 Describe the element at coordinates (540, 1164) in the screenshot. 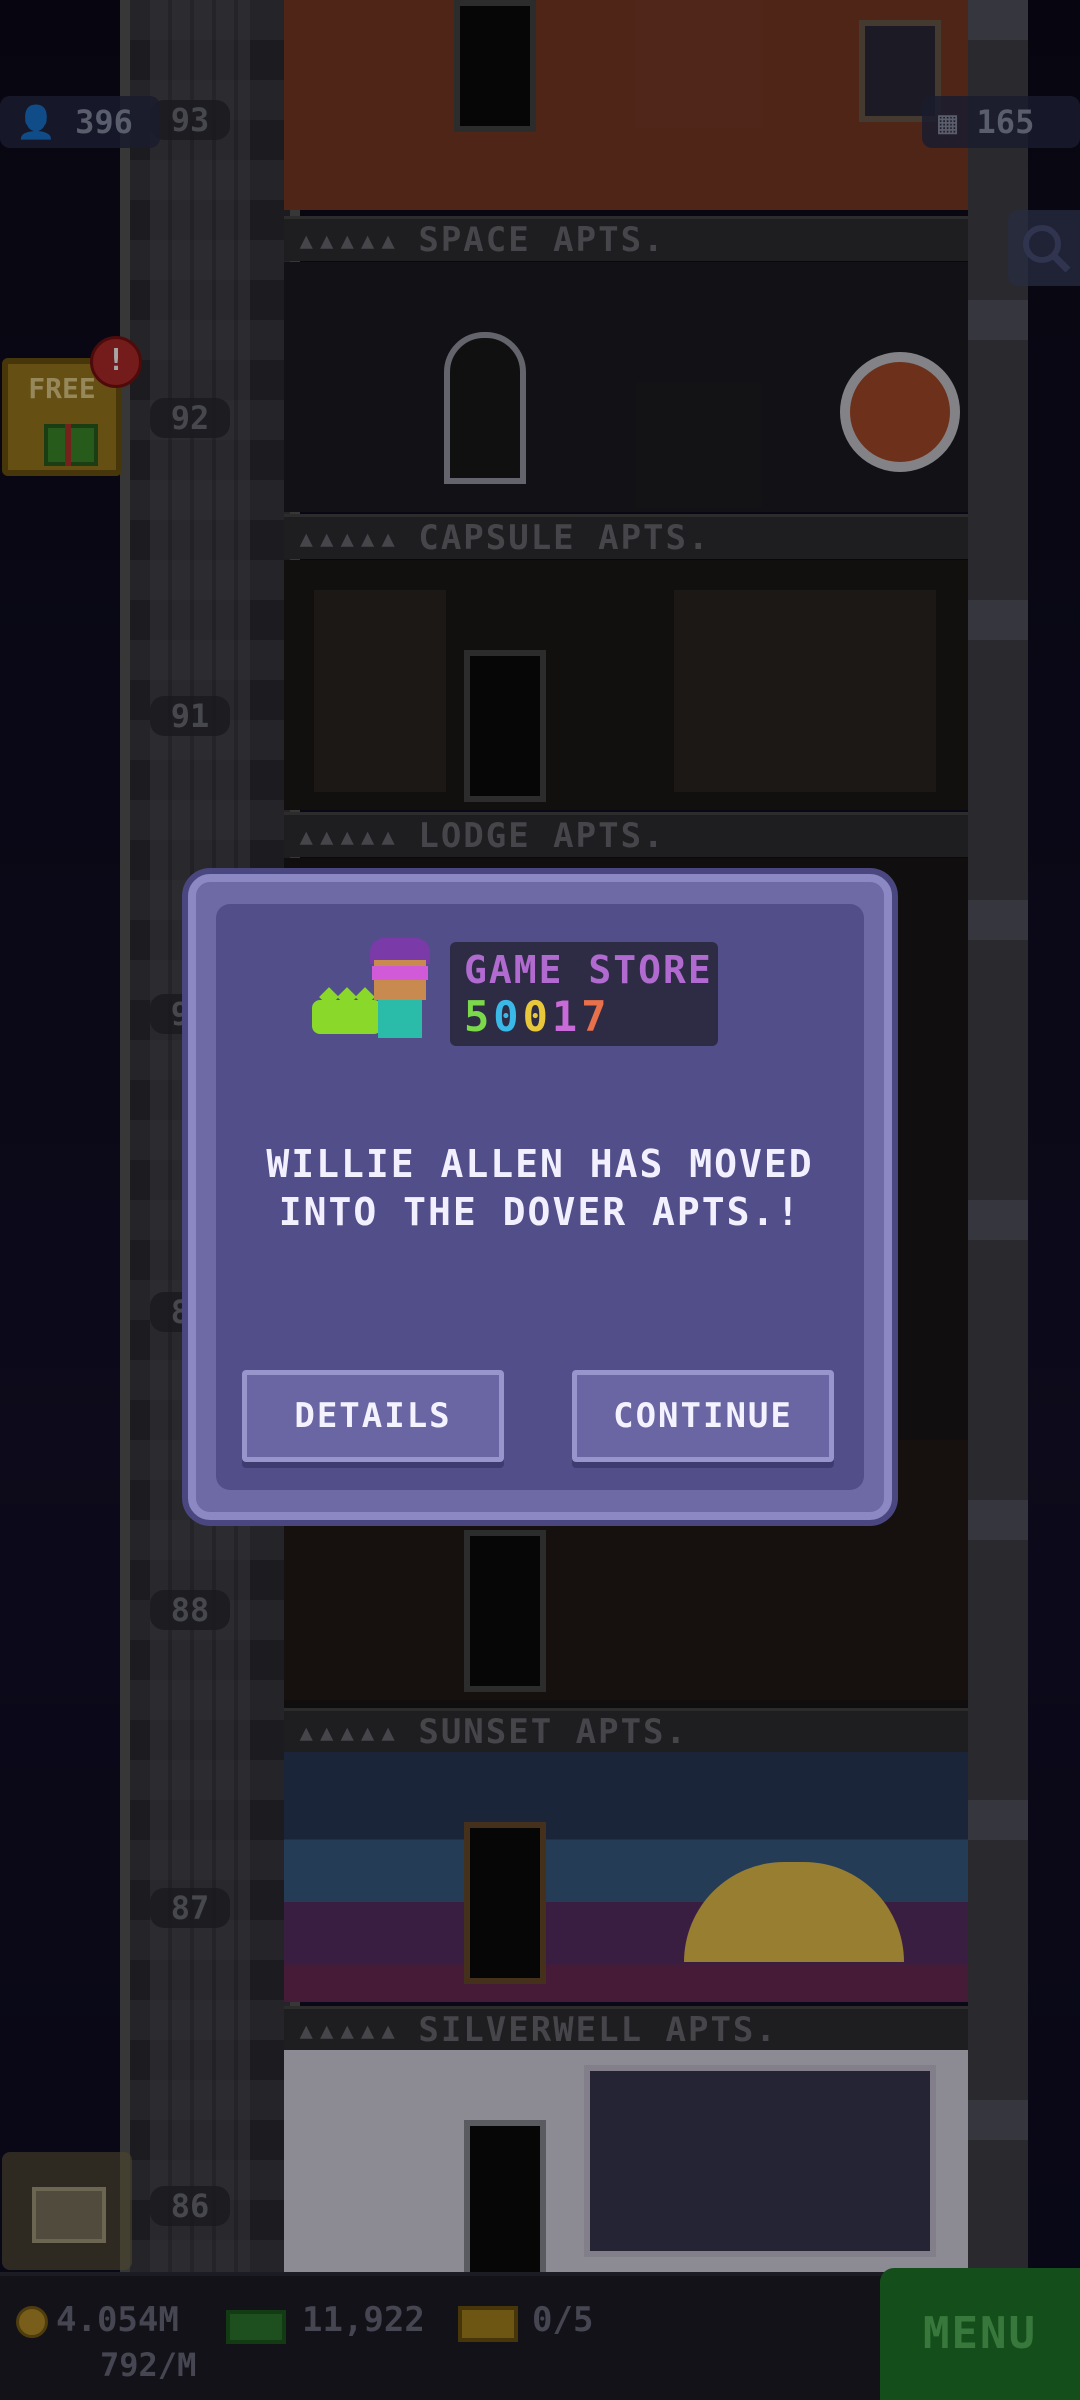

I see `message-line: WILLIE ALLEN HAS MOVED` at that location.